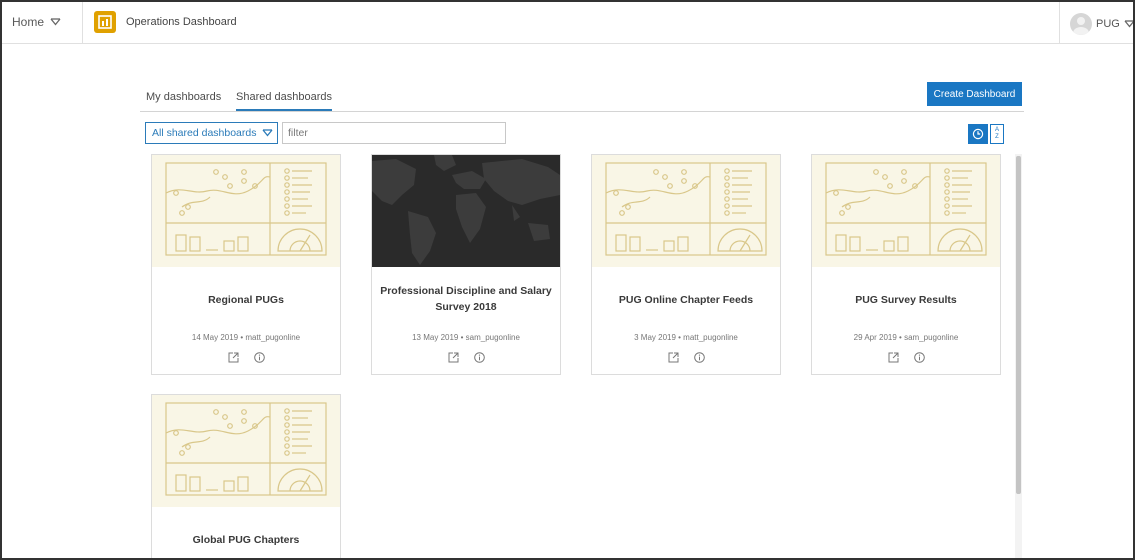  Describe the element at coordinates (974, 94) in the screenshot. I see `create-dashboard-button: Create Dashboard` at that location.